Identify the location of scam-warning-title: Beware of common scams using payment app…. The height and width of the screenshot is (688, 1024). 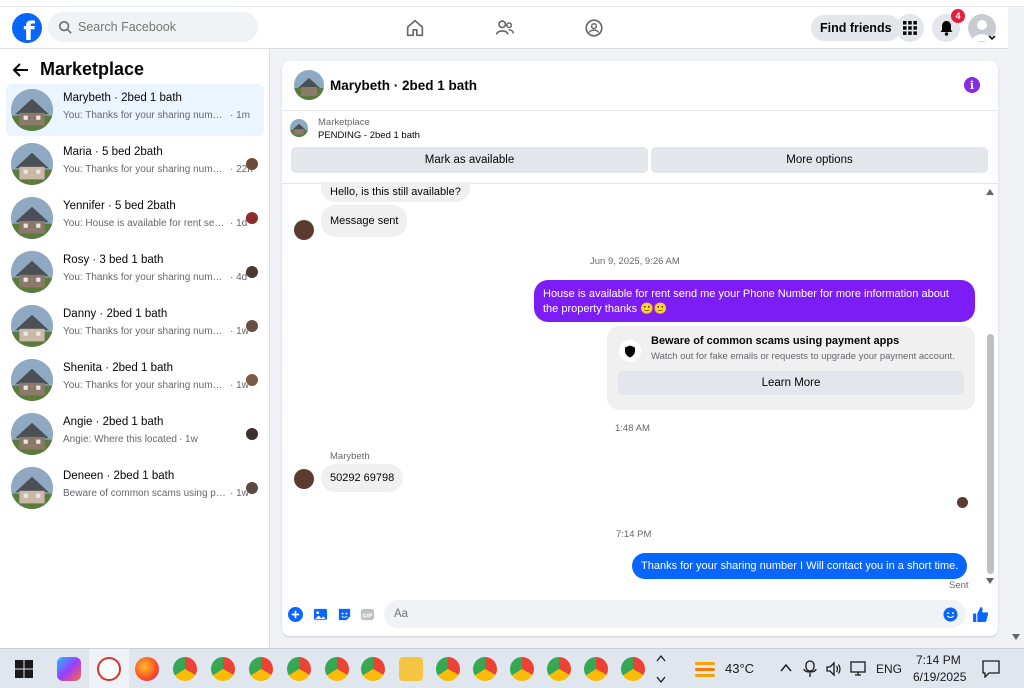
(775, 341).